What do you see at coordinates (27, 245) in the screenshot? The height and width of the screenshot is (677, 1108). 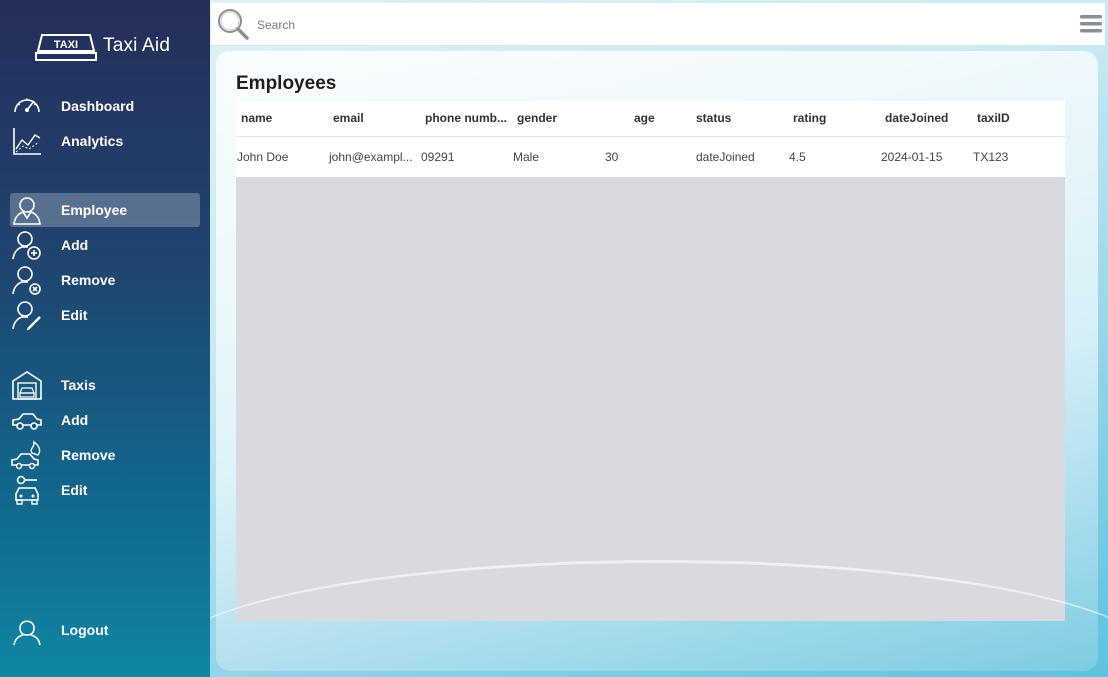 I see `add-user-icon` at bounding box center [27, 245].